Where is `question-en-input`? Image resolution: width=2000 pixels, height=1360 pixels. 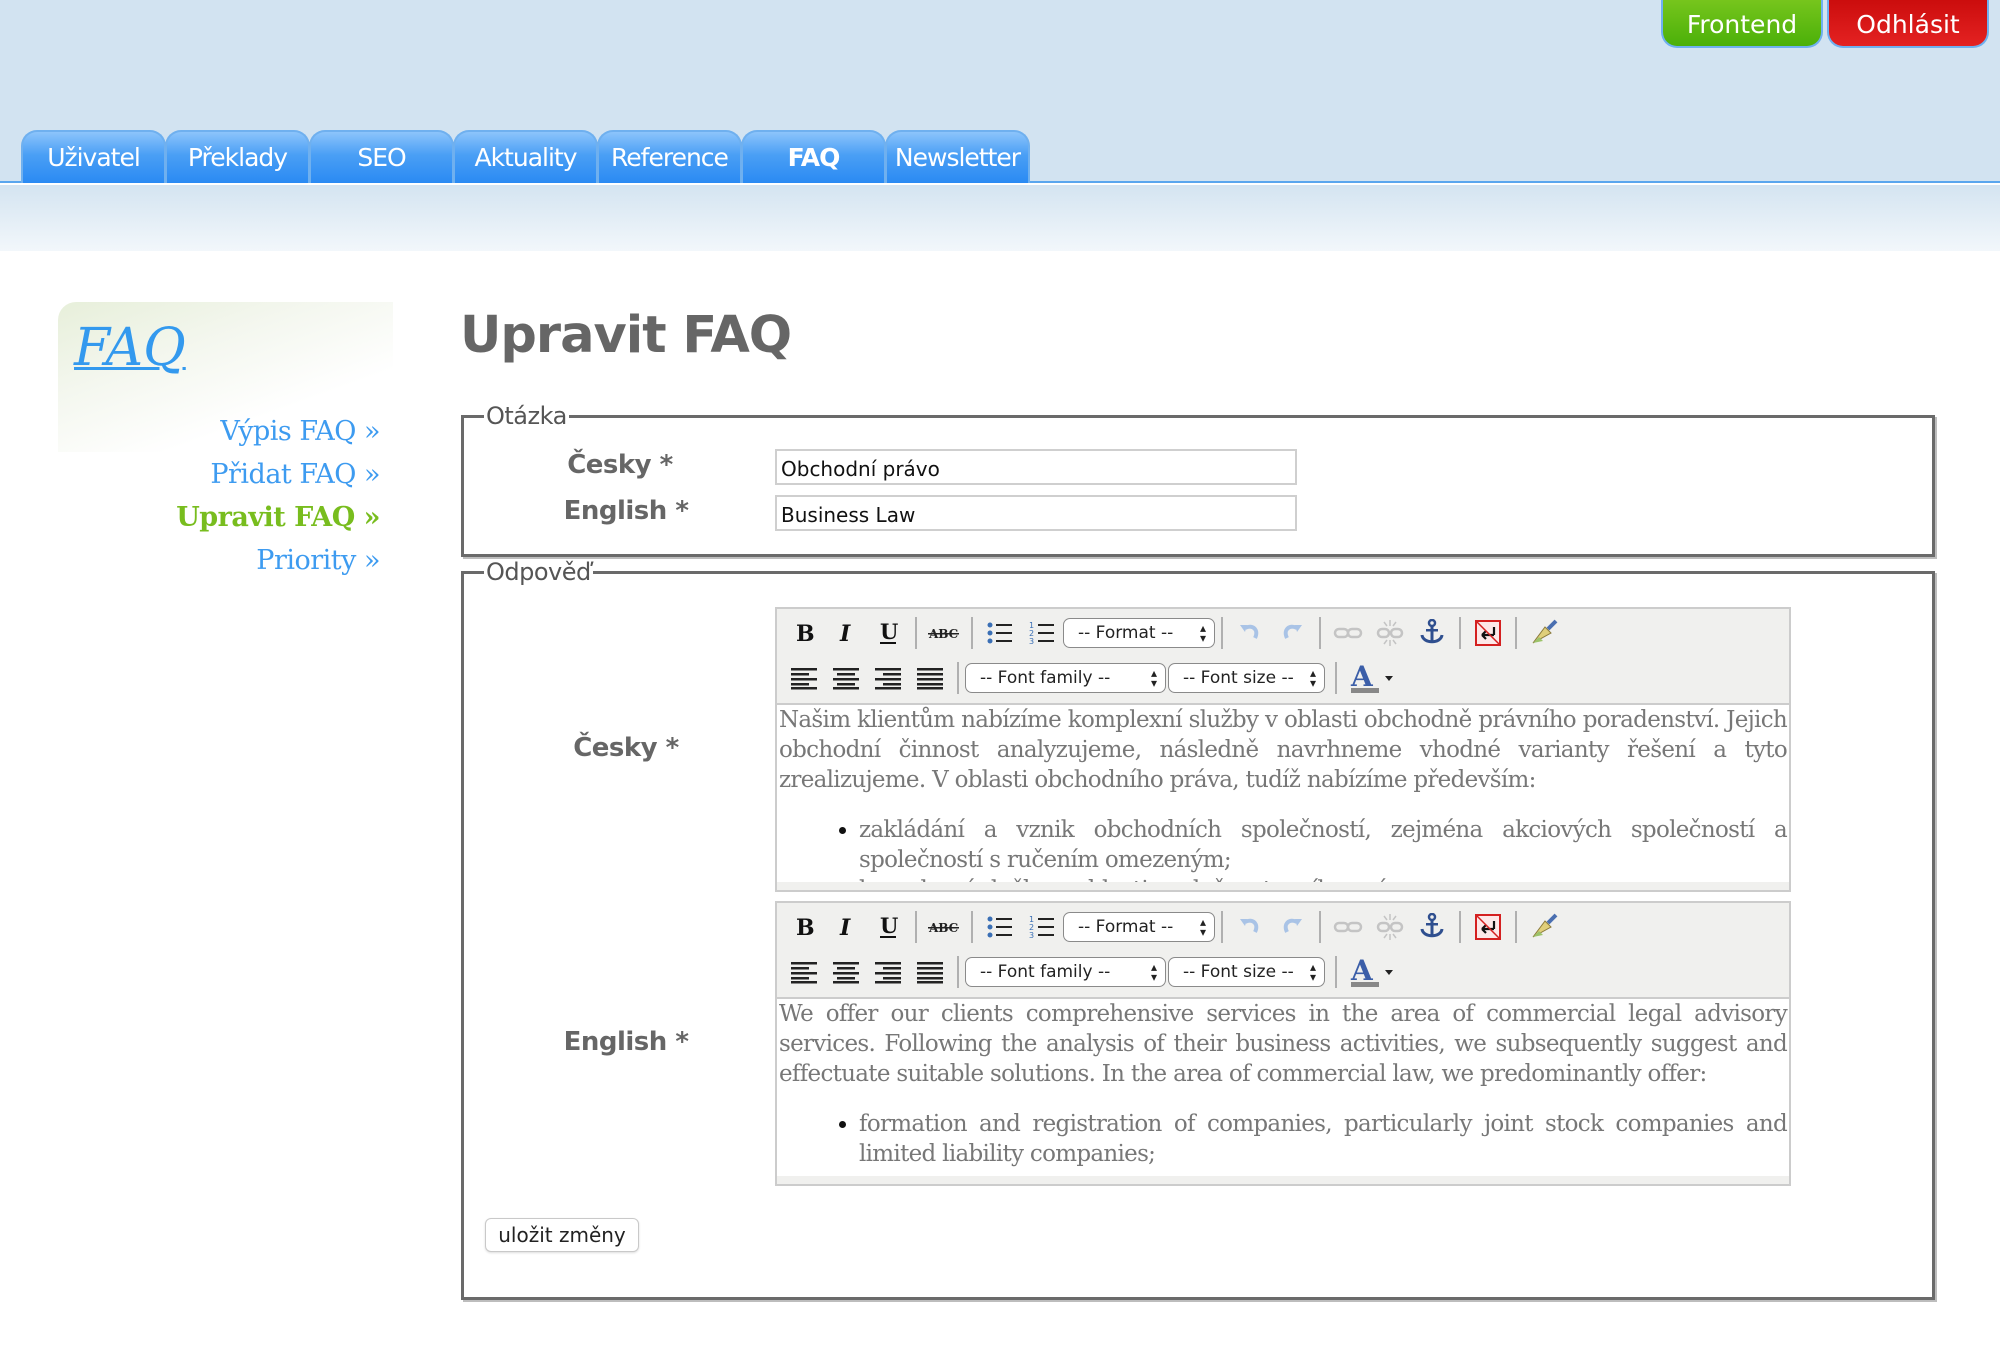
question-en-input is located at coordinates (1036, 513).